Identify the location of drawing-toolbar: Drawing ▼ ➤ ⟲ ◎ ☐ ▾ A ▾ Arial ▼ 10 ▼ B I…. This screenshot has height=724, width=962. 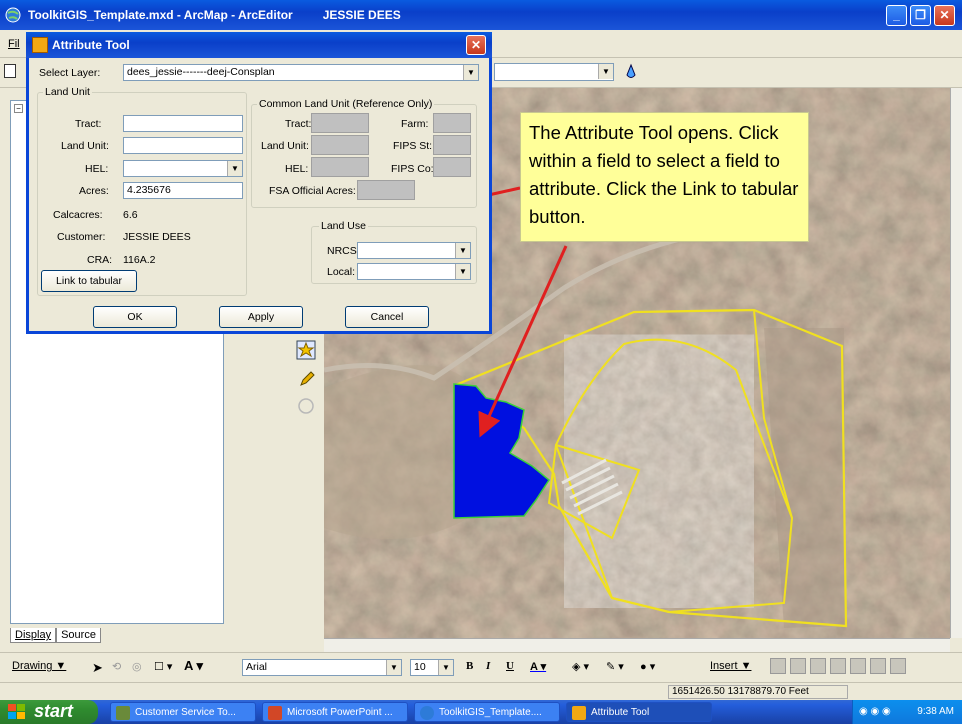
(481, 667).